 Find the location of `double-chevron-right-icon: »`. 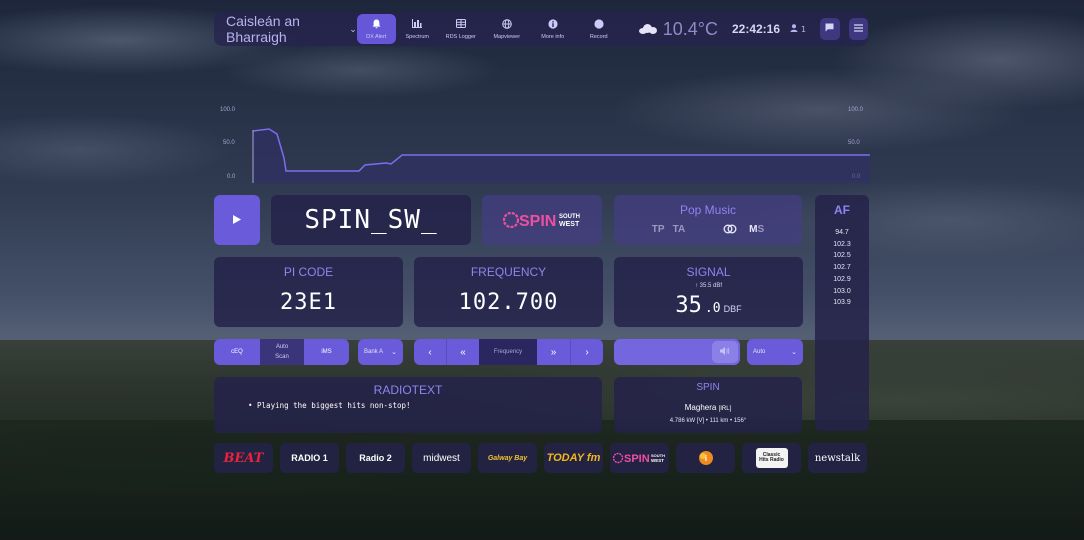

double-chevron-right-icon: » is located at coordinates (553, 352).